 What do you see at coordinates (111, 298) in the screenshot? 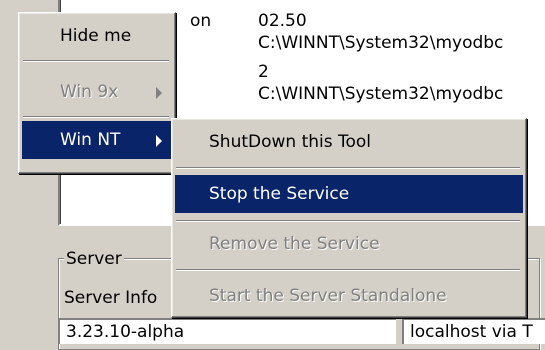
I see `server-info-label: Server Info` at bounding box center [111, 298].